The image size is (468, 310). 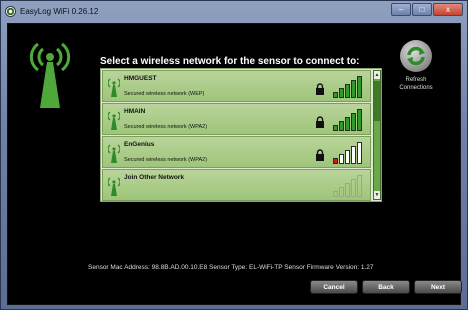 I want to click on scrollbar: ▲ ▼, so click(x=377, y=135).